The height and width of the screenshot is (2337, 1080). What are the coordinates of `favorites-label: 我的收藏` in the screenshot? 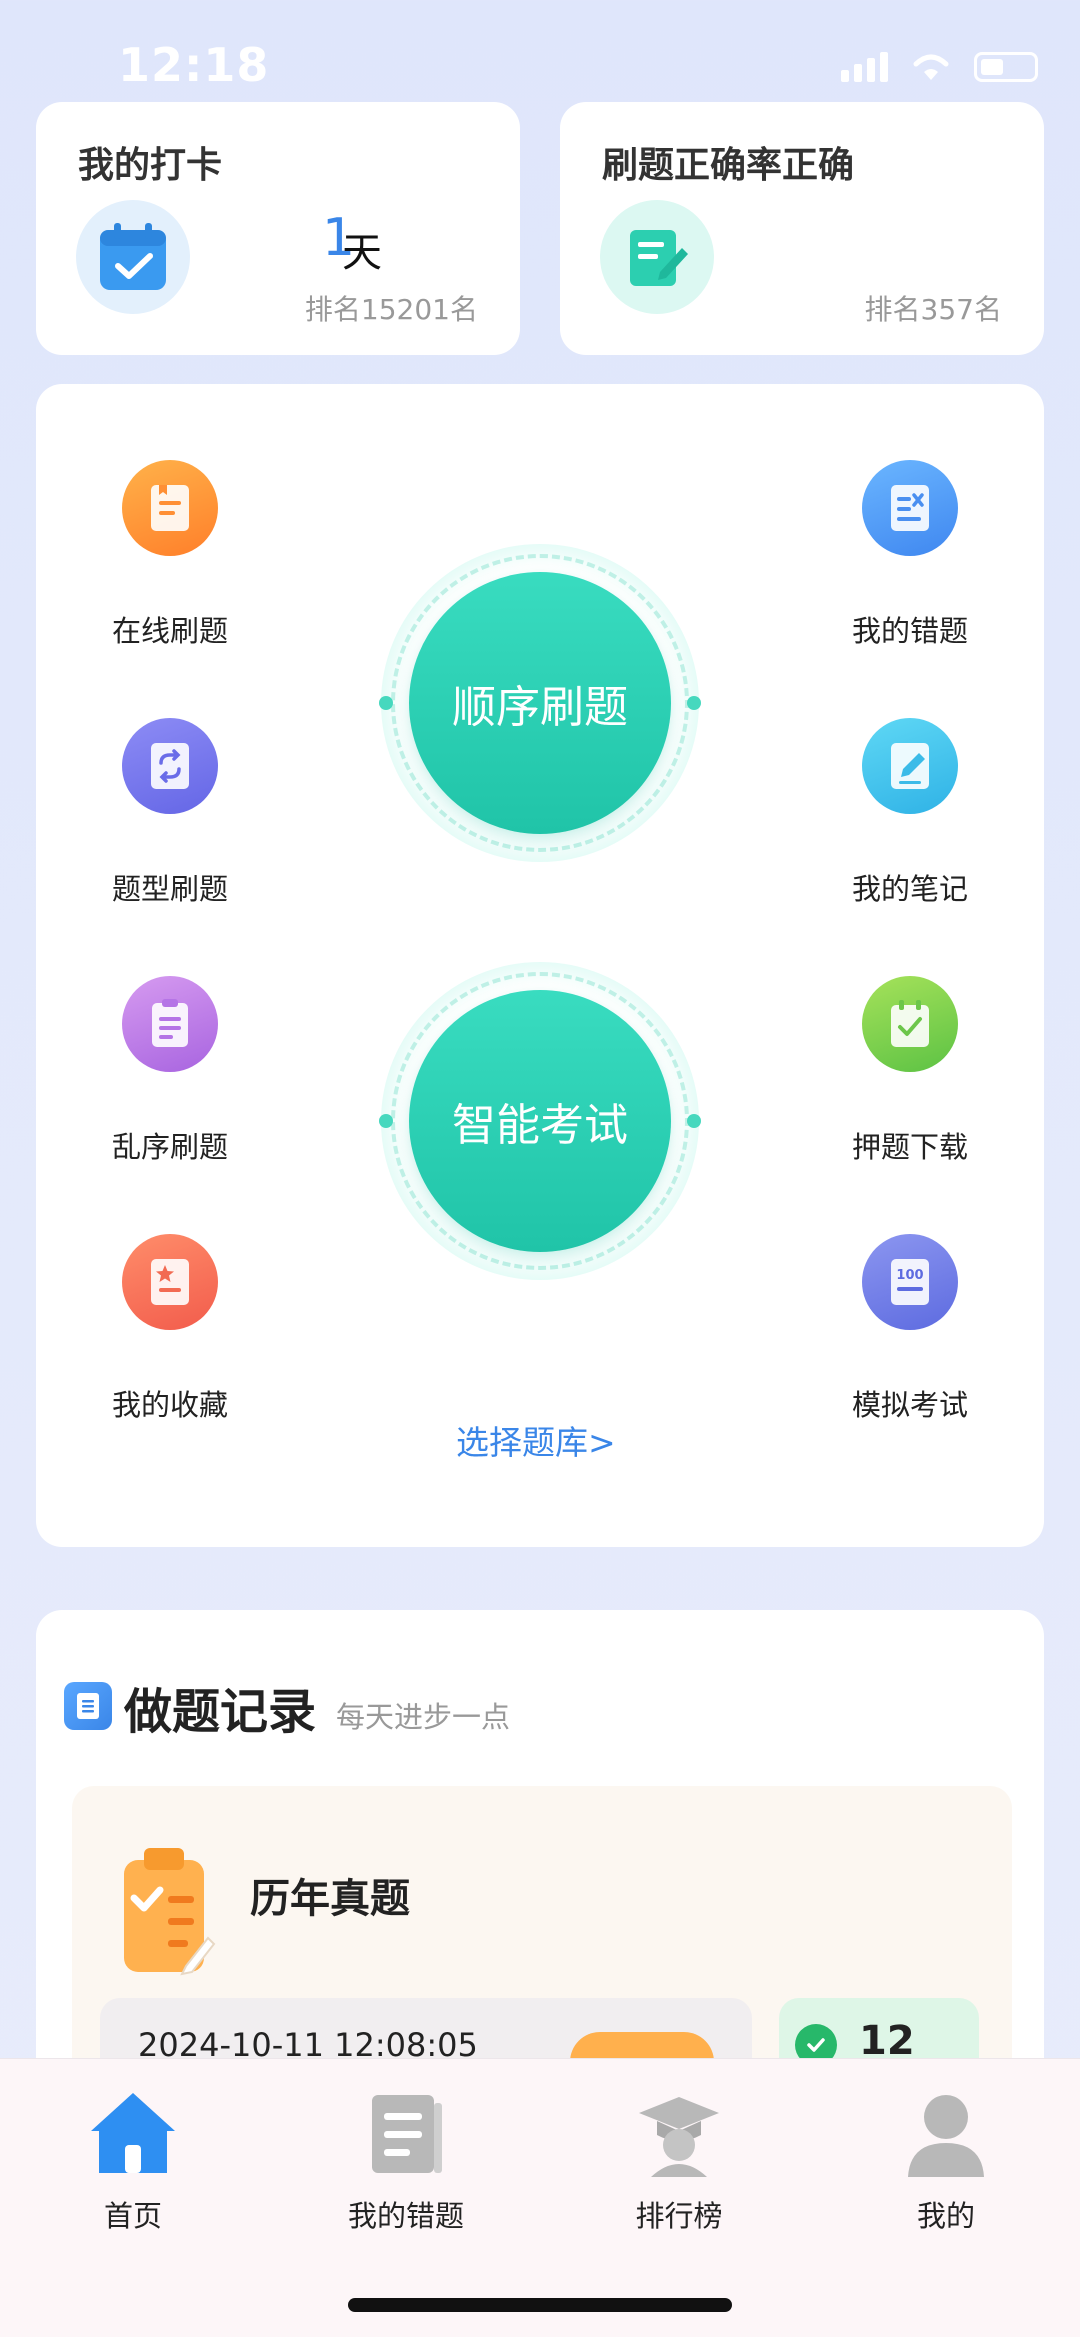 It's located at (169, 1405).